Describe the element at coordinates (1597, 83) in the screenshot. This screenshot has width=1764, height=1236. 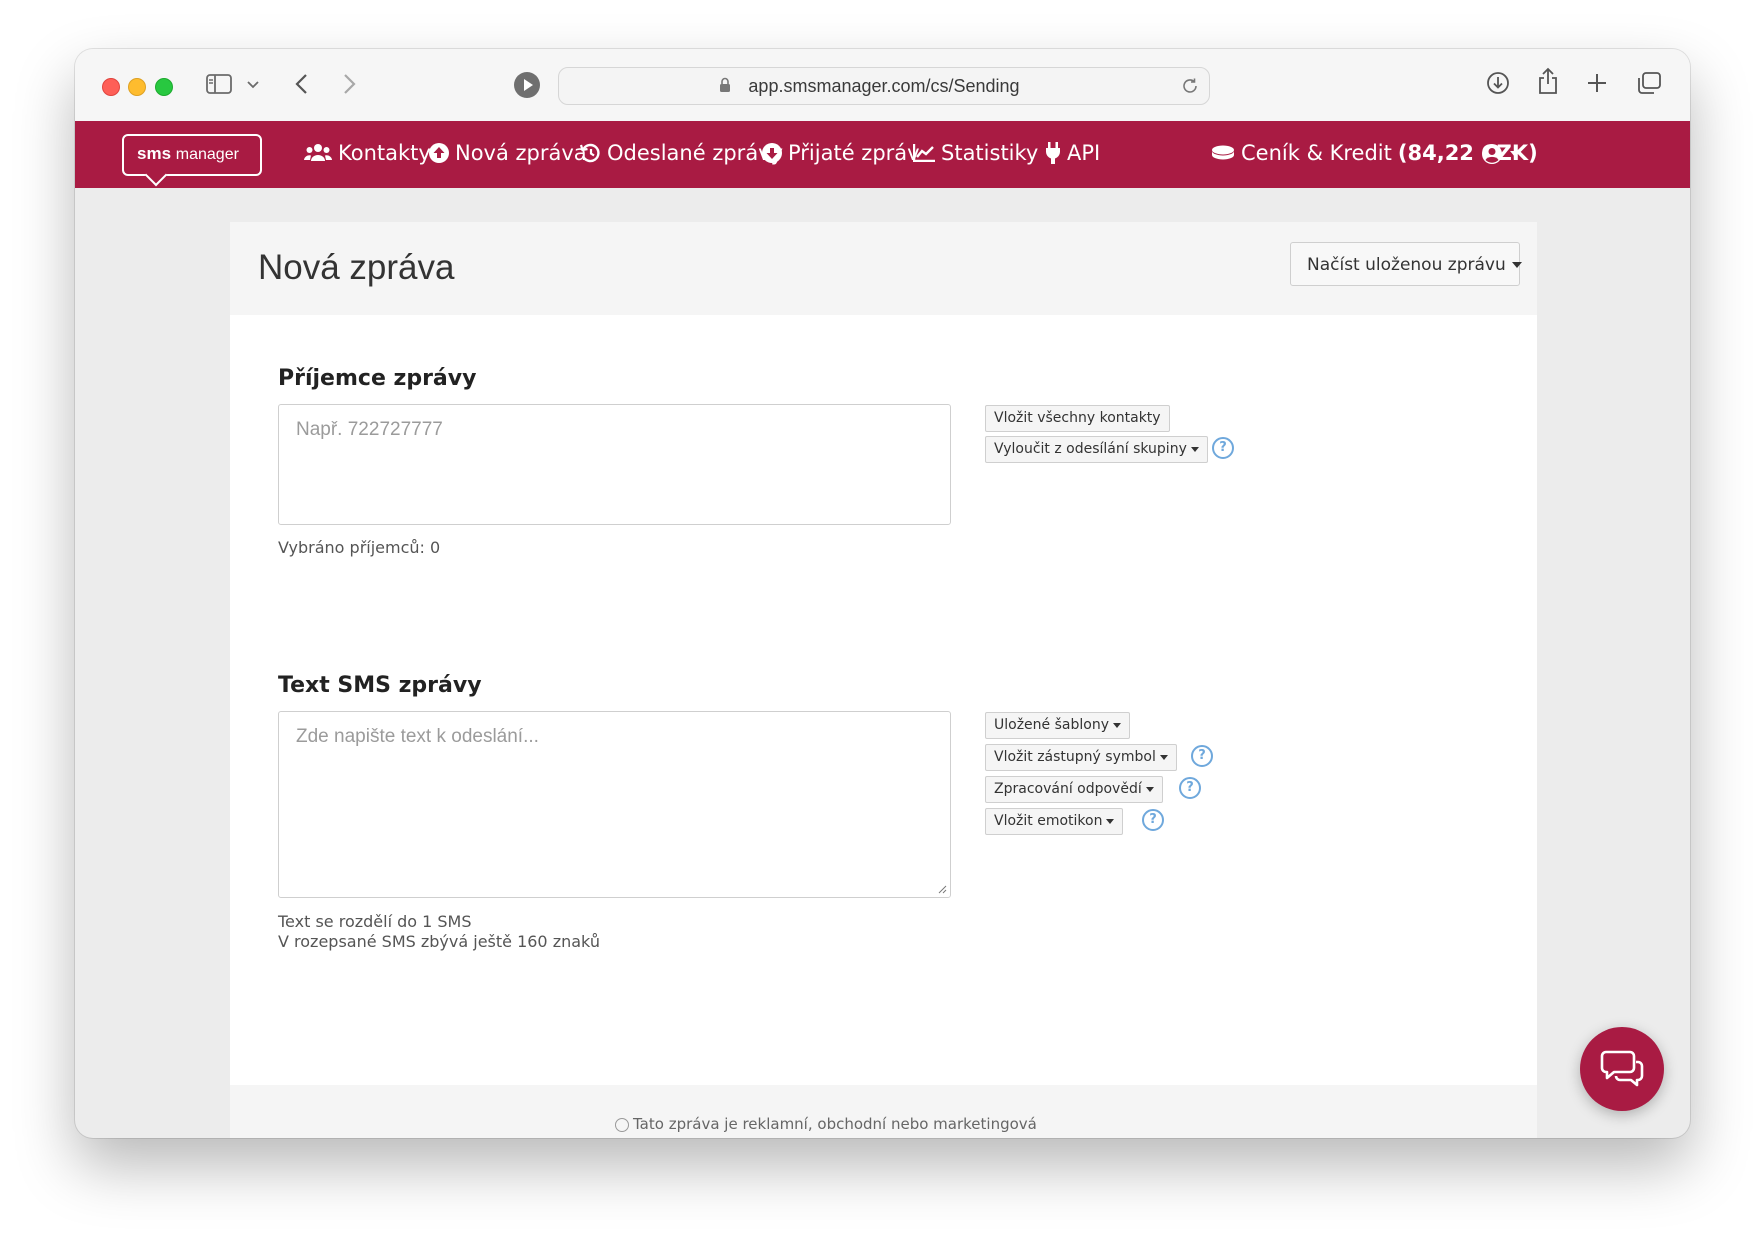
I see `new-tab-plus-icon` at that location.